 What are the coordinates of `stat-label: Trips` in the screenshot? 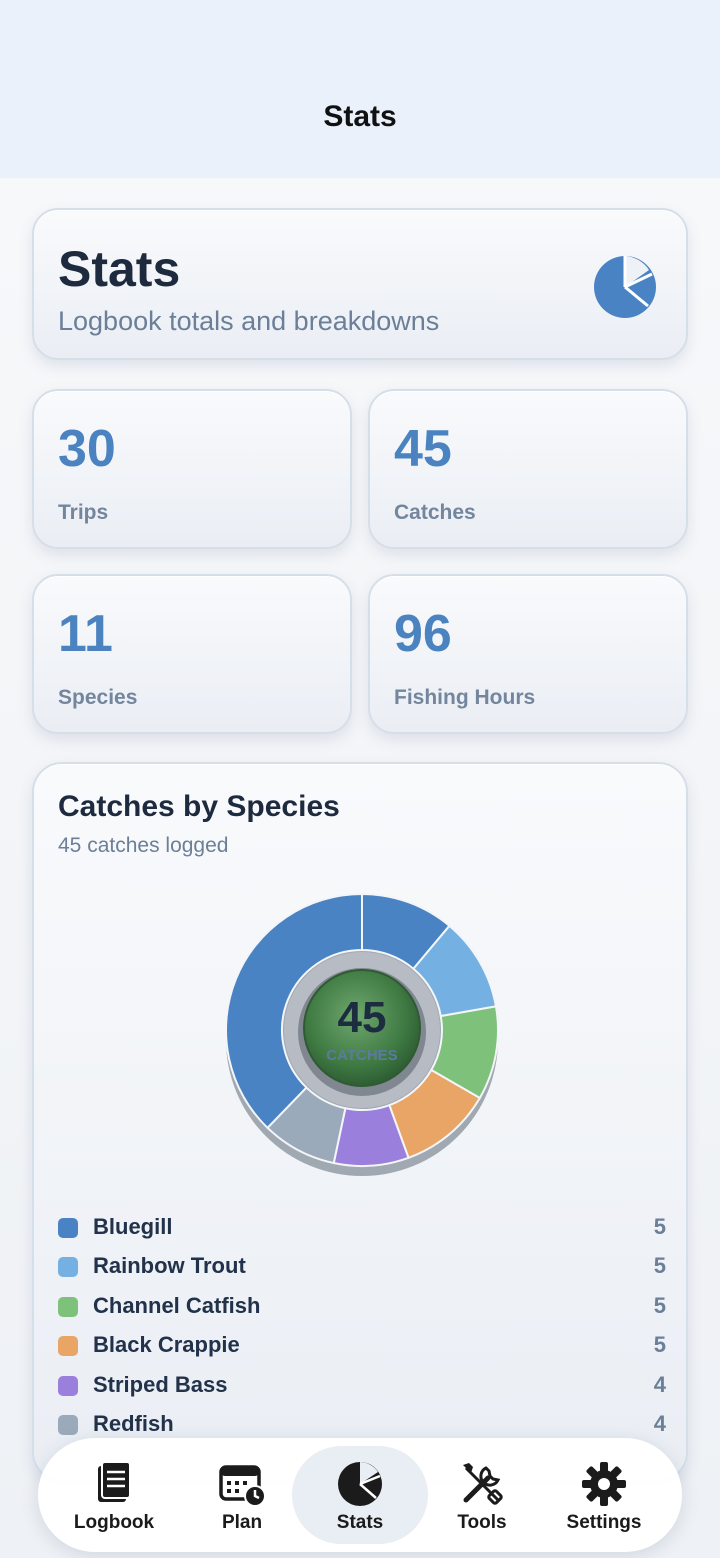 It's located at (83, 512).